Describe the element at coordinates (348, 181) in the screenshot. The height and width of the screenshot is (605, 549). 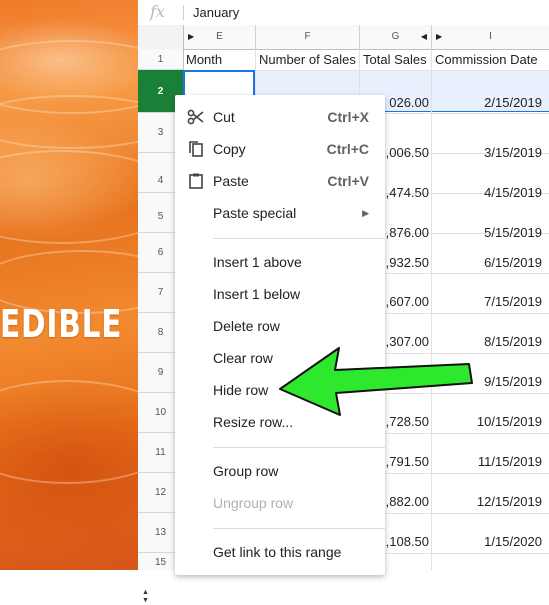
I see `shortcut-label: Ctrl+V` at that location.